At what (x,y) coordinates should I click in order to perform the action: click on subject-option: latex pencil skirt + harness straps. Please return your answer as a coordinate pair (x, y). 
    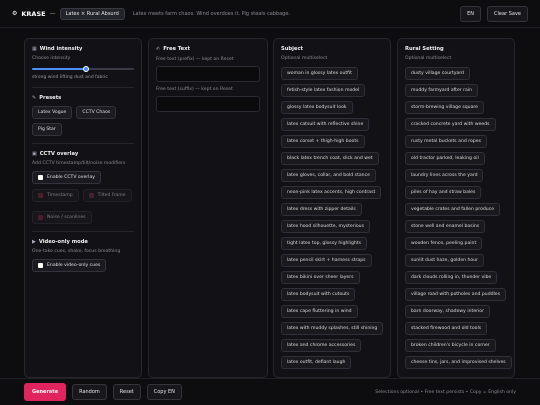
    Looking at the image, I should click on (326, 260).